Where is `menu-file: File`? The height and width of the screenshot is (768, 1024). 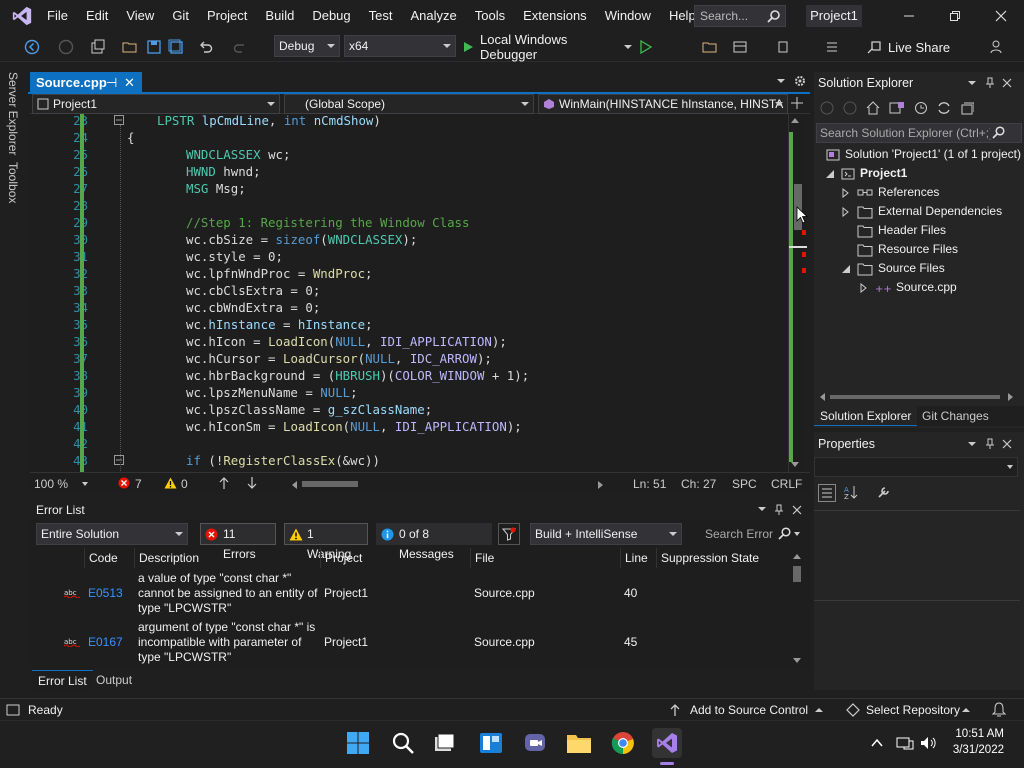 menu-file: File is located at coordinates (57, 16).